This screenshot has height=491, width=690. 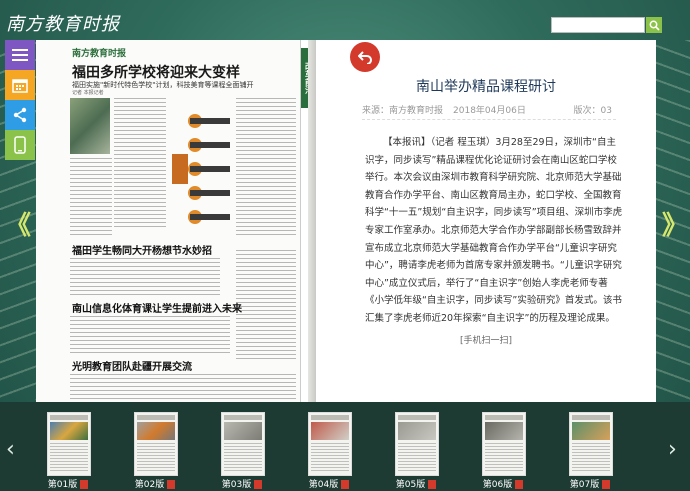 I want to click on article-headline: 南山信息化体育课让学生提前进入未来, so click(x=157, y=307).